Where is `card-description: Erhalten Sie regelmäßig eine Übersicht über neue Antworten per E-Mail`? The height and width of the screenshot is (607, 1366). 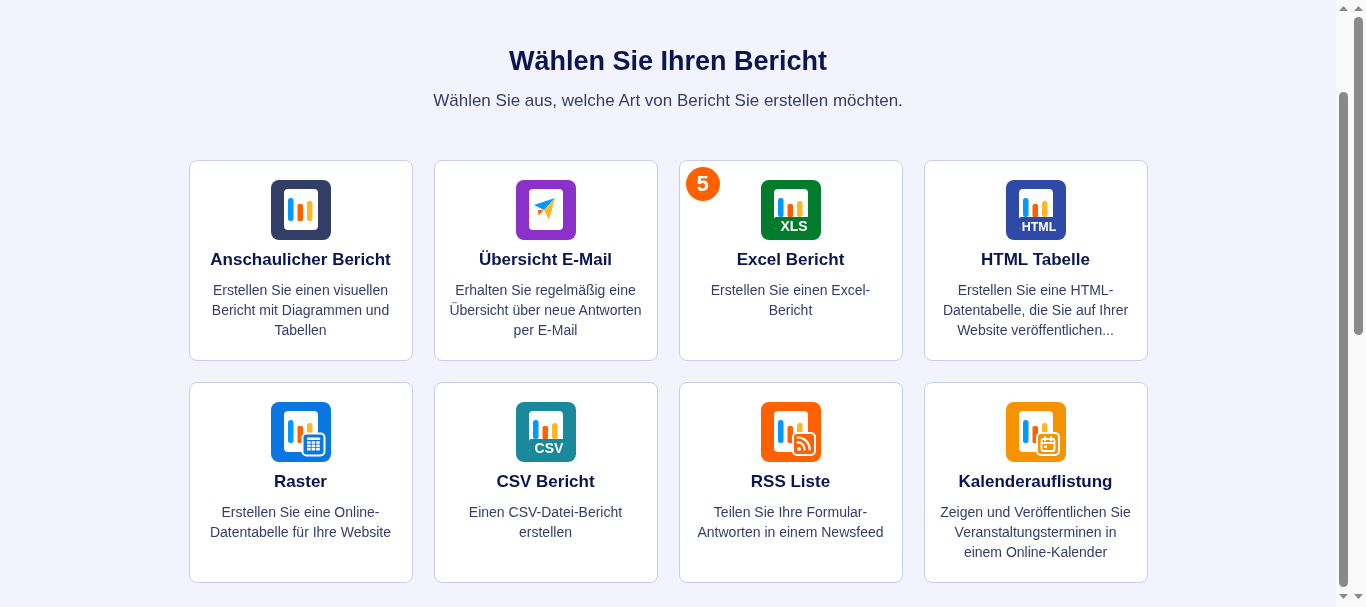 card-description: Erhalten Sie regelmäßig eine Übersicht über neue Antworten per E-Mail is located at coordinates (545, 310).